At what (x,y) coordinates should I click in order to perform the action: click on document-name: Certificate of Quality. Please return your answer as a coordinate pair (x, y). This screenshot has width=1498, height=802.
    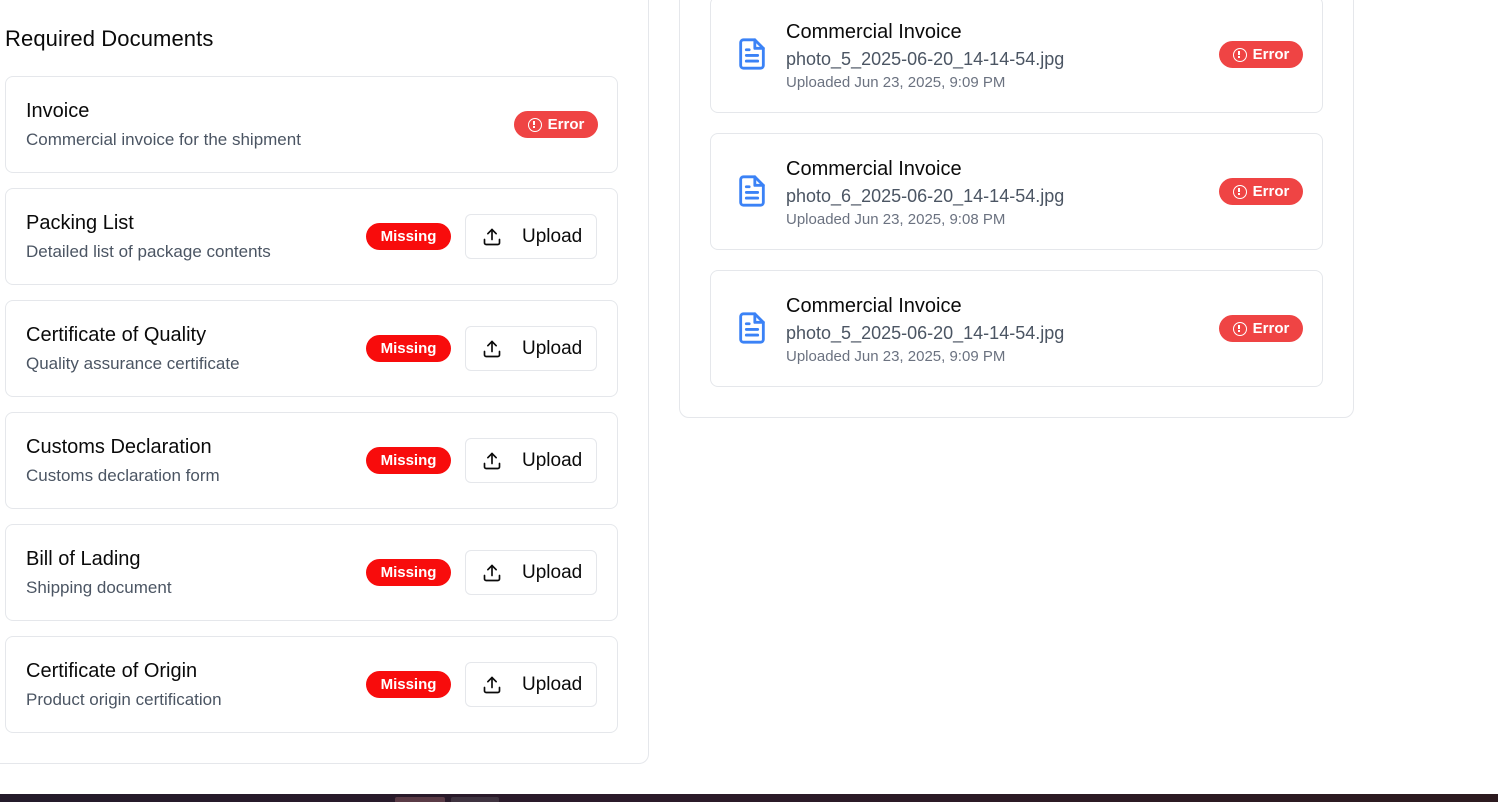
    Looking at the image, I should click on (116, 335).